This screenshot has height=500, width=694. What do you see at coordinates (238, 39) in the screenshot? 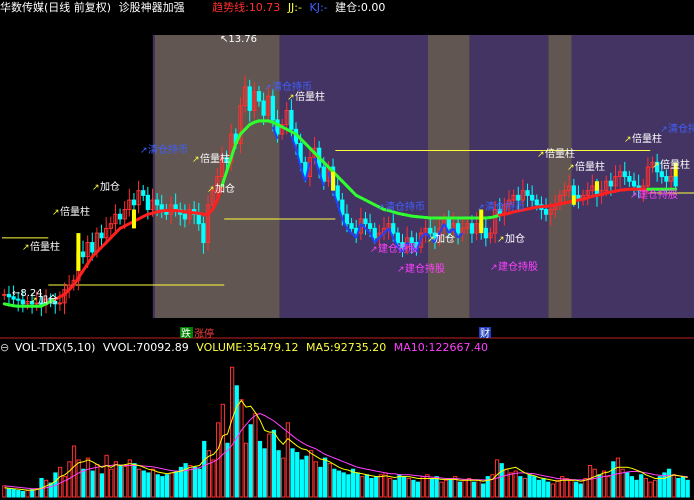
I see `high-price-label: ↖13.76` at bounding box center [238, 39].